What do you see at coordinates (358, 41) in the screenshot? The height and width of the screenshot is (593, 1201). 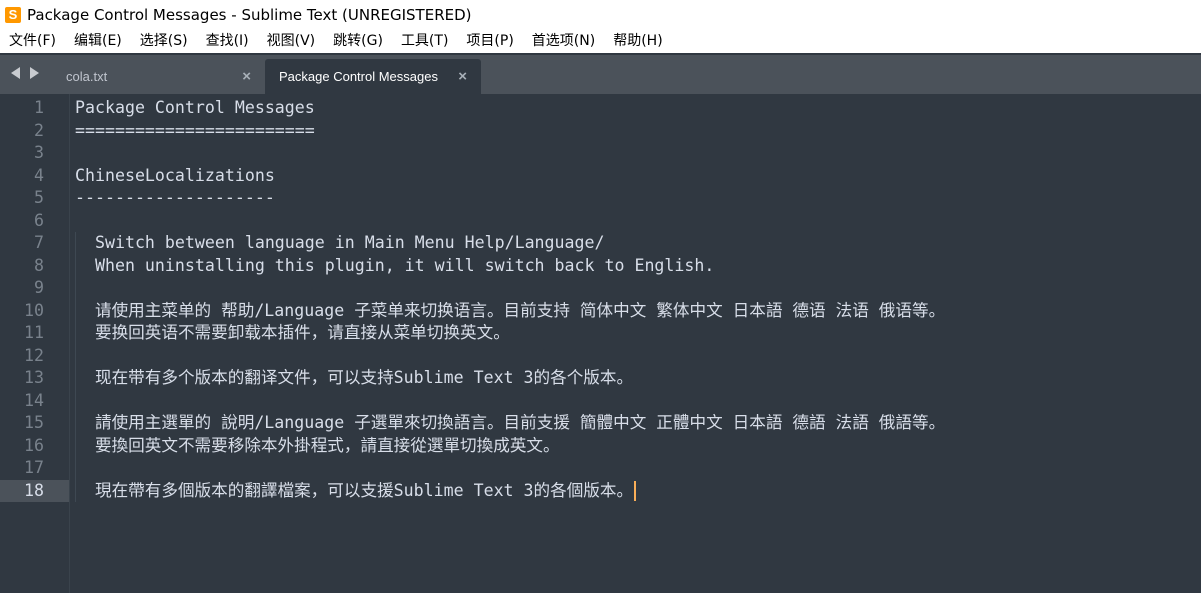 I see `menu-goto: 跳转(G)` at bounding box center [358, 41].